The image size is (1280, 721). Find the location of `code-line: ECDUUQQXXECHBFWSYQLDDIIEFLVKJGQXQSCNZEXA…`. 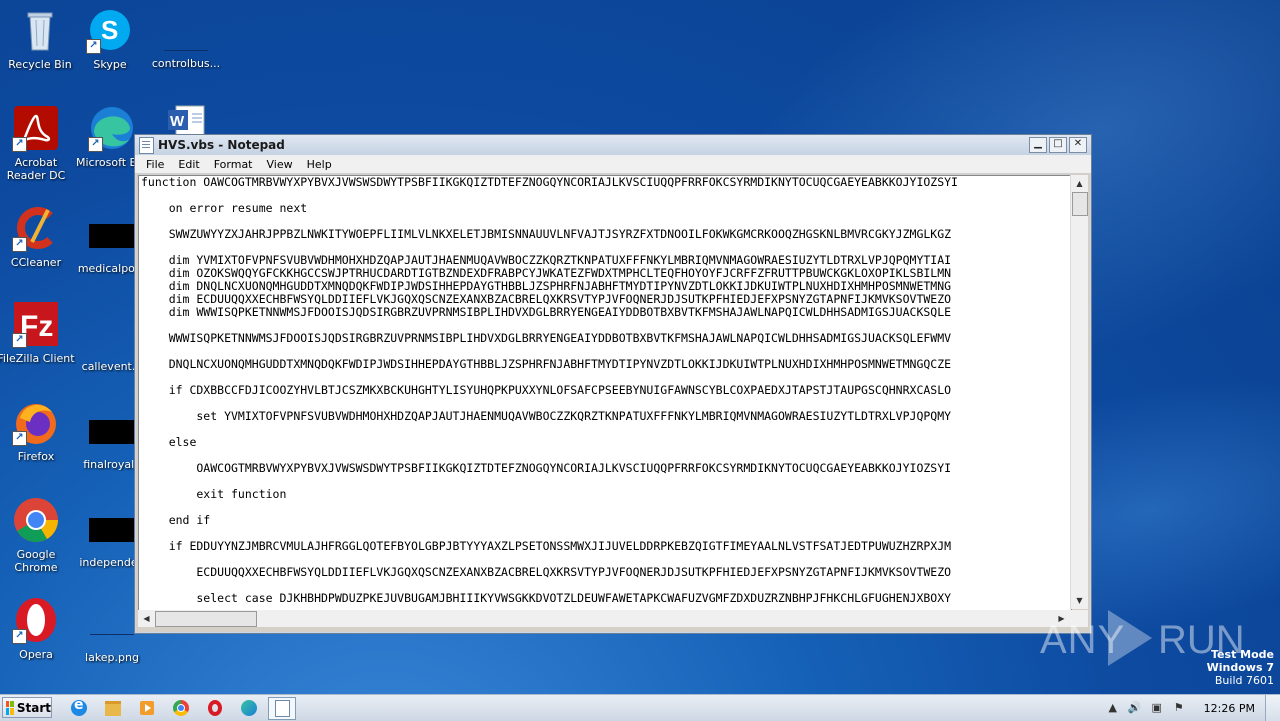

code-line: ECDUUQQXXECHBFWSYQLDDIIEFLVKJGQXQSCNZEXA… is located at coordinates (546, 572).